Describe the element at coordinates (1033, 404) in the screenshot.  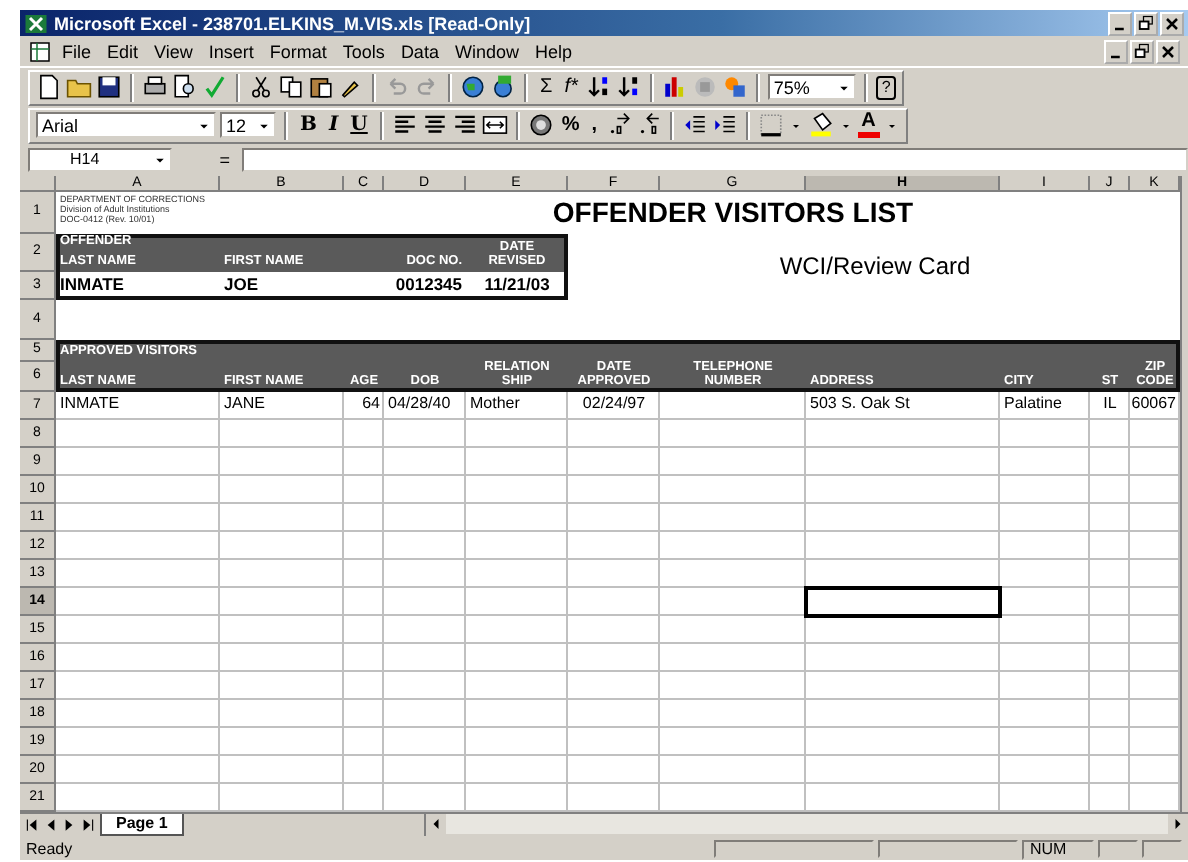
I see `table-cell-text: Palatine` at that location.